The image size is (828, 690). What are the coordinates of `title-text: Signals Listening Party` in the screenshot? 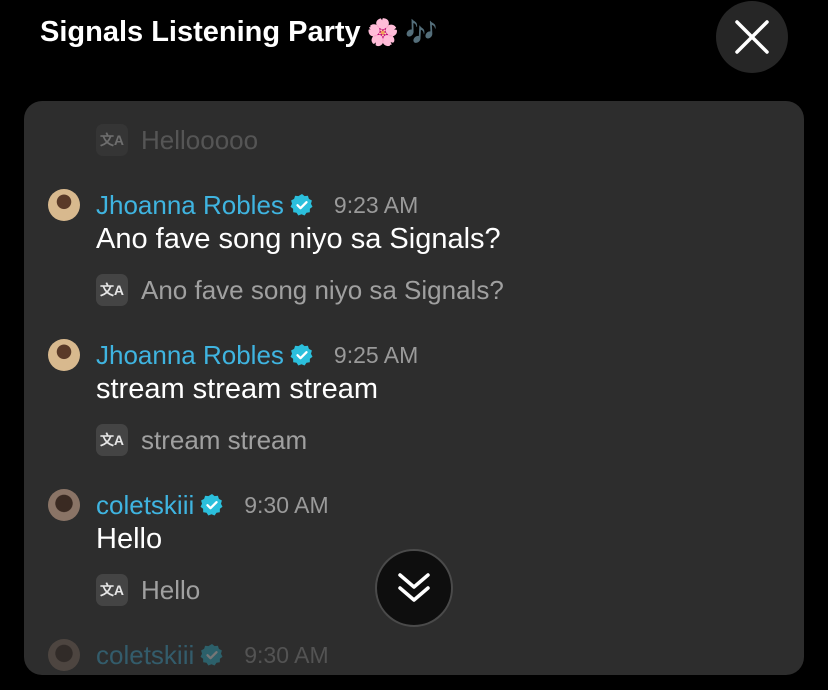 It's located at (200, 32).